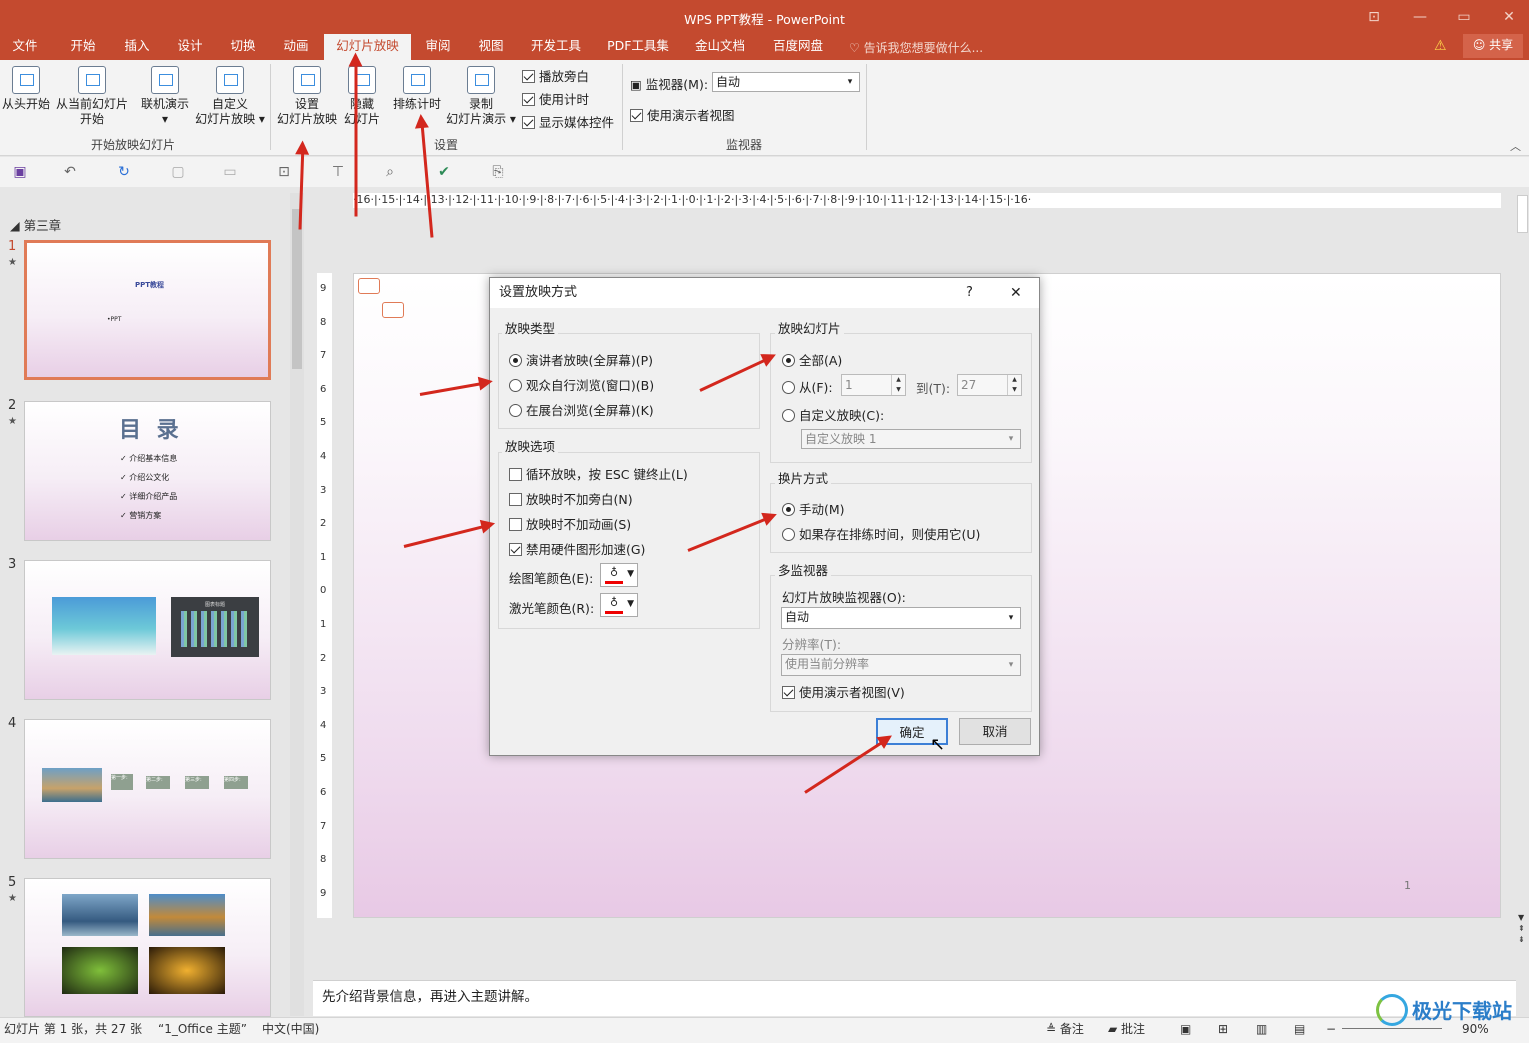 Image resolution: width=1529 pixels, height=1043 pixels. What do you see at coordinates (812, 359) in the screenshot?
I see `all-slides-radio: 全部(A)` at bounding box center [812, 359].